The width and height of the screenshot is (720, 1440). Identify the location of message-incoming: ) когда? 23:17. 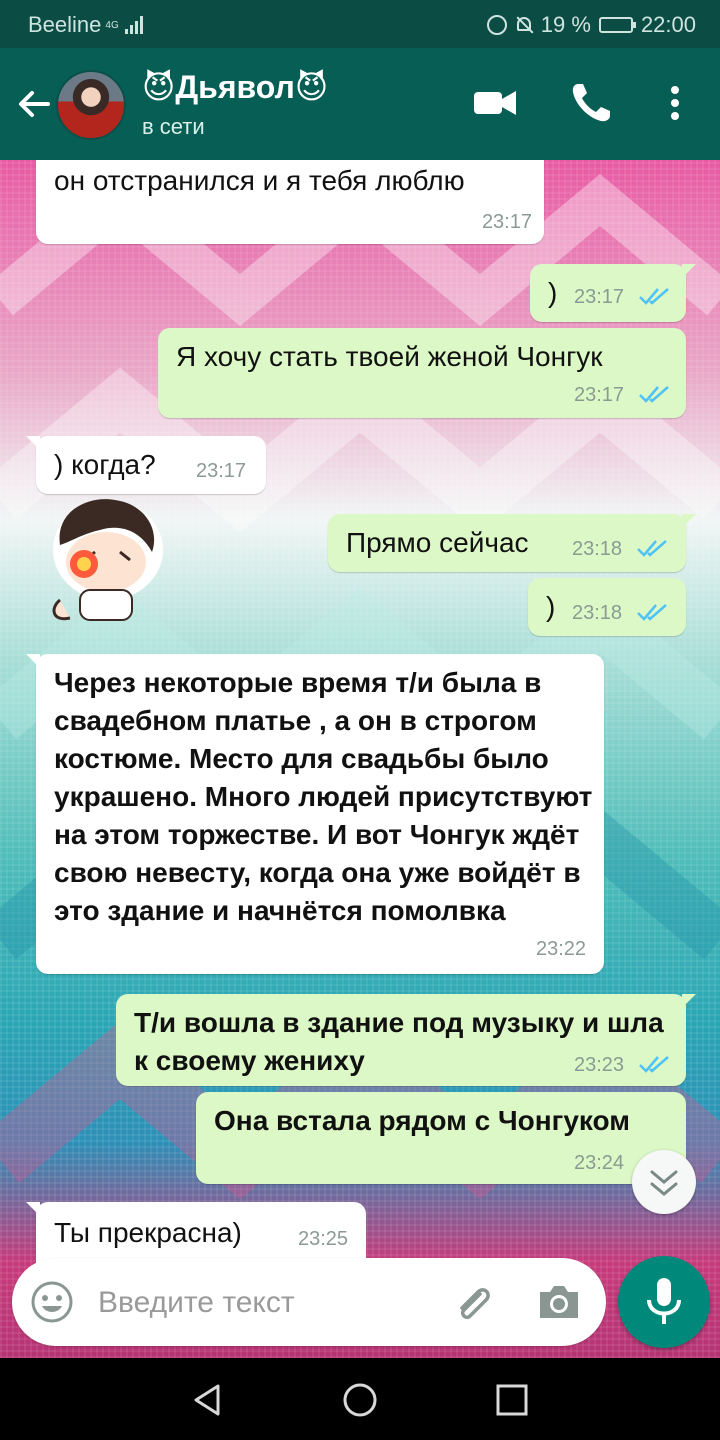
(146, 465).